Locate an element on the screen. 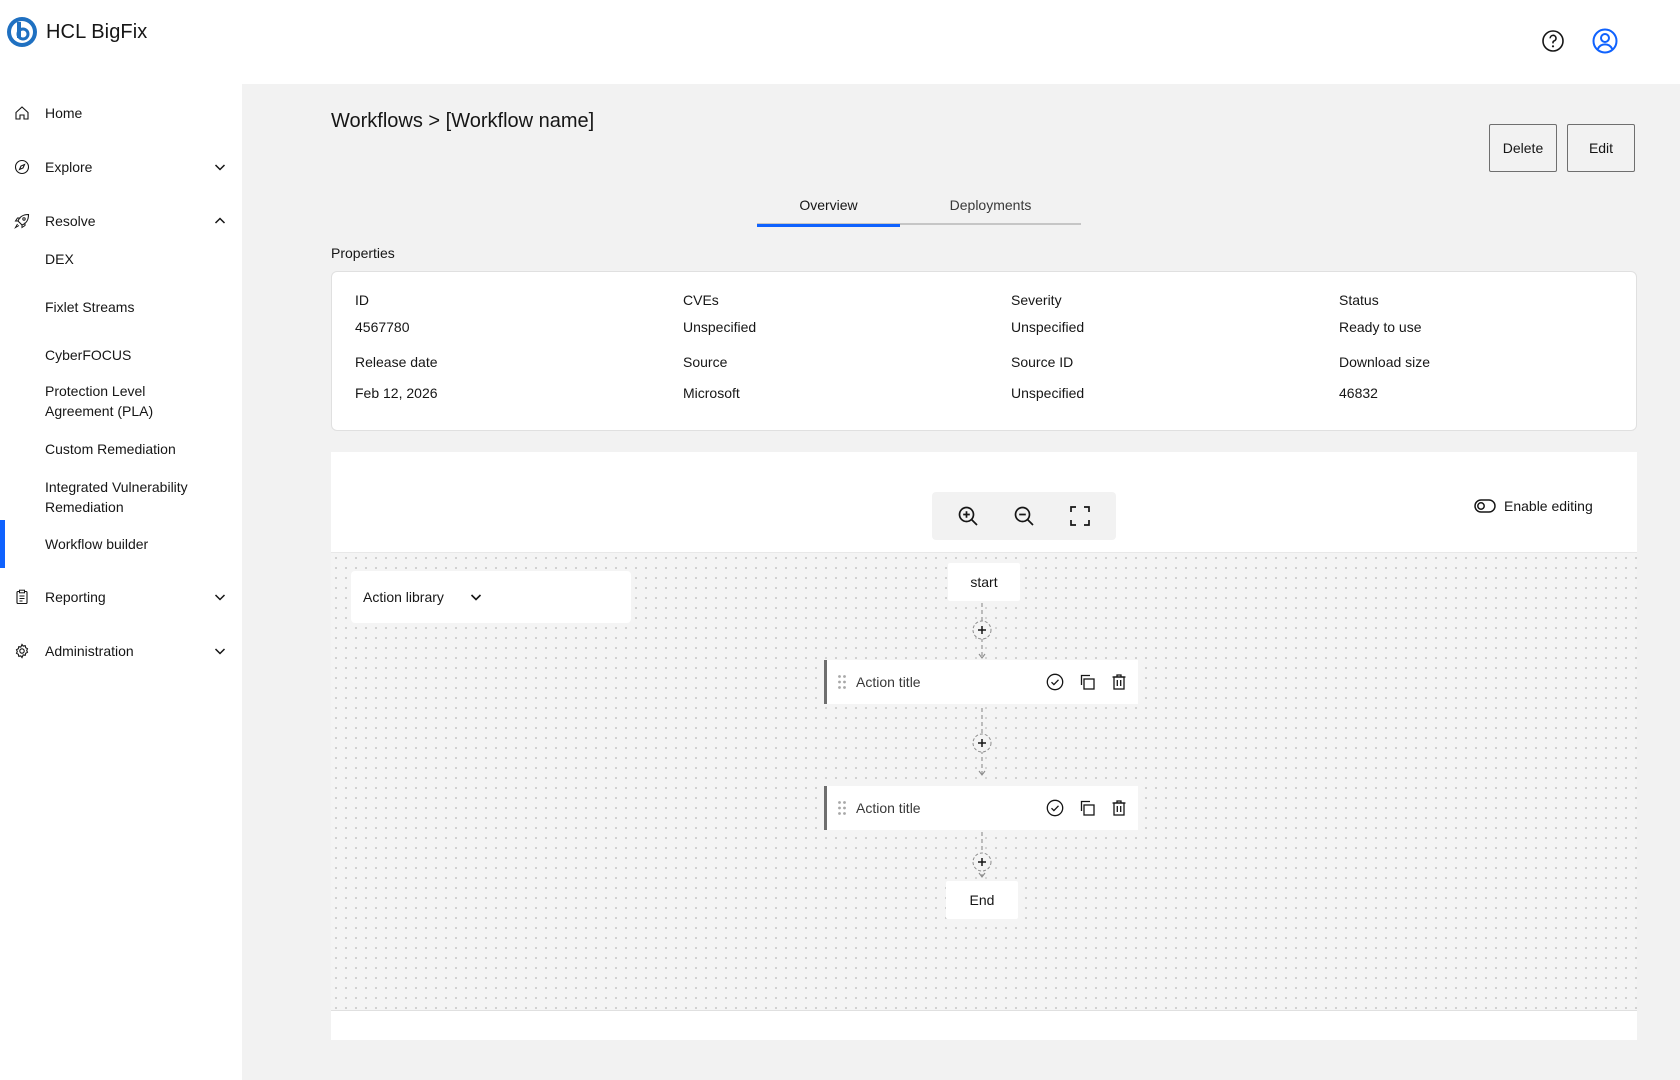 The image size is (1680, 1080). help-icon is located at coordinates (1553, 41).